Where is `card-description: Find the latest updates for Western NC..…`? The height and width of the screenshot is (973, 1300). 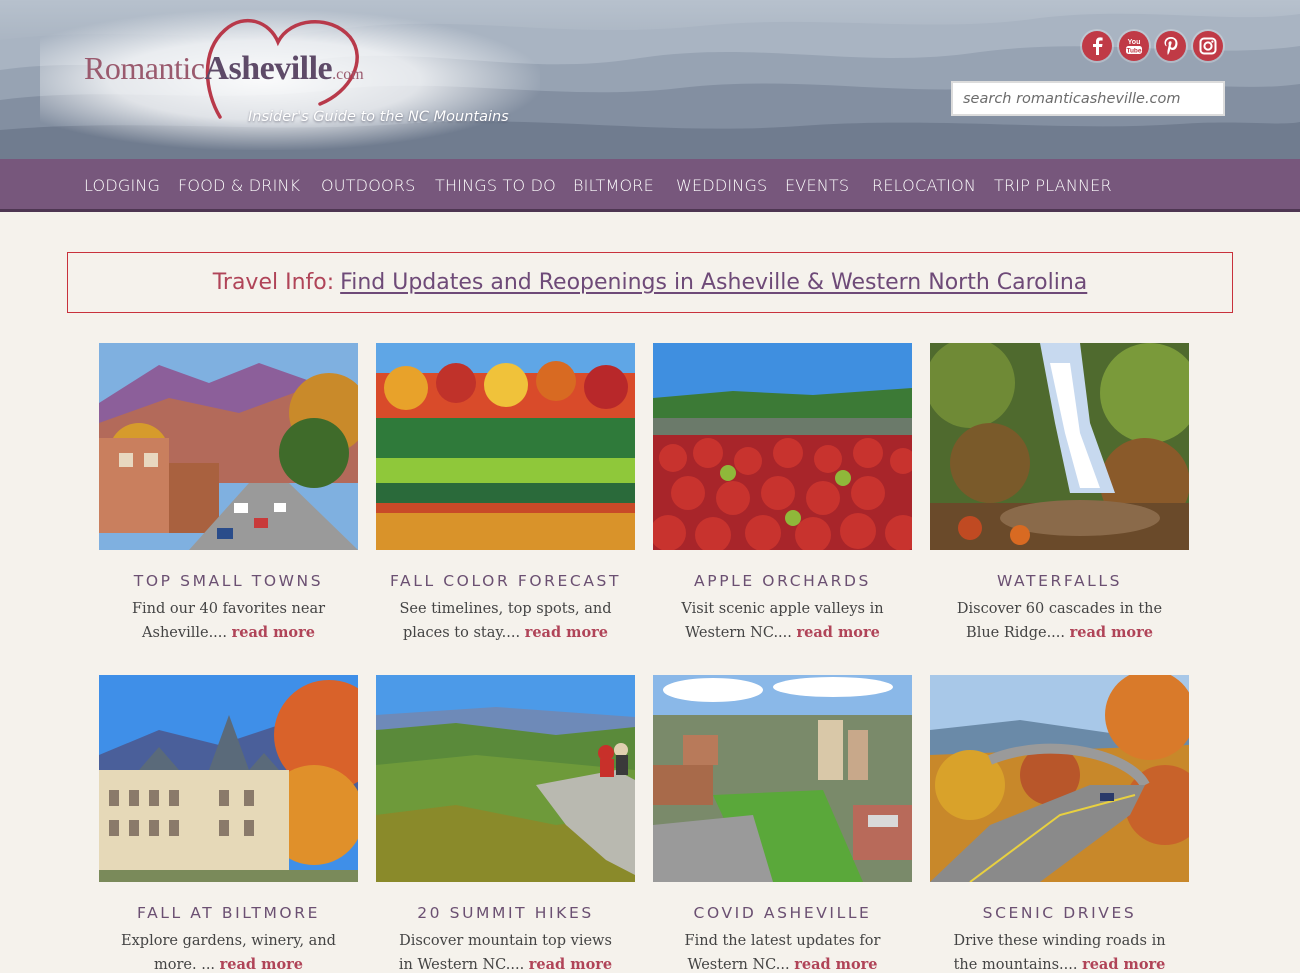 card-description: Find the latest updates for Western NC..… is located at coordinates (782, 951).